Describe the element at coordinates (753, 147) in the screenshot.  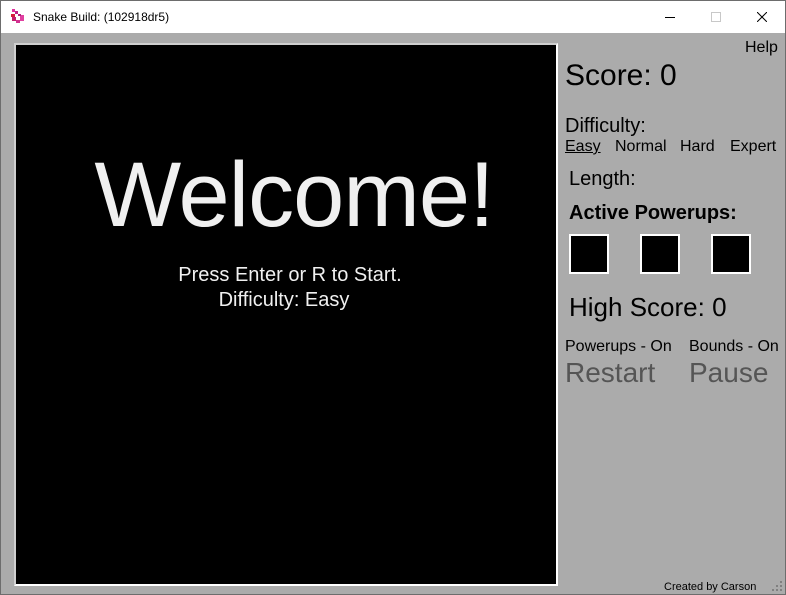
I see `difficulty-option-expert: Expert` at that location.